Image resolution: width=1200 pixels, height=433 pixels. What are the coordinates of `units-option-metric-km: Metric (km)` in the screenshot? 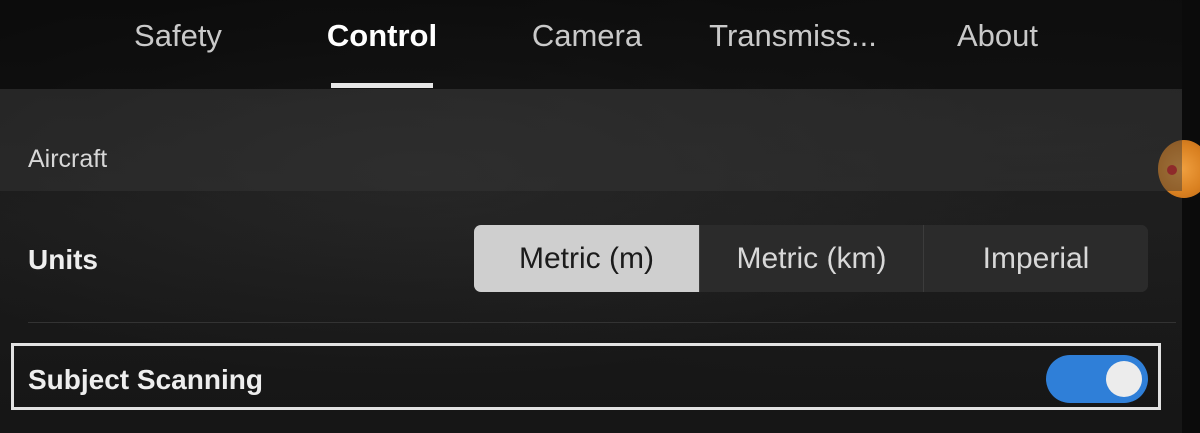 It's located at (811, 258).